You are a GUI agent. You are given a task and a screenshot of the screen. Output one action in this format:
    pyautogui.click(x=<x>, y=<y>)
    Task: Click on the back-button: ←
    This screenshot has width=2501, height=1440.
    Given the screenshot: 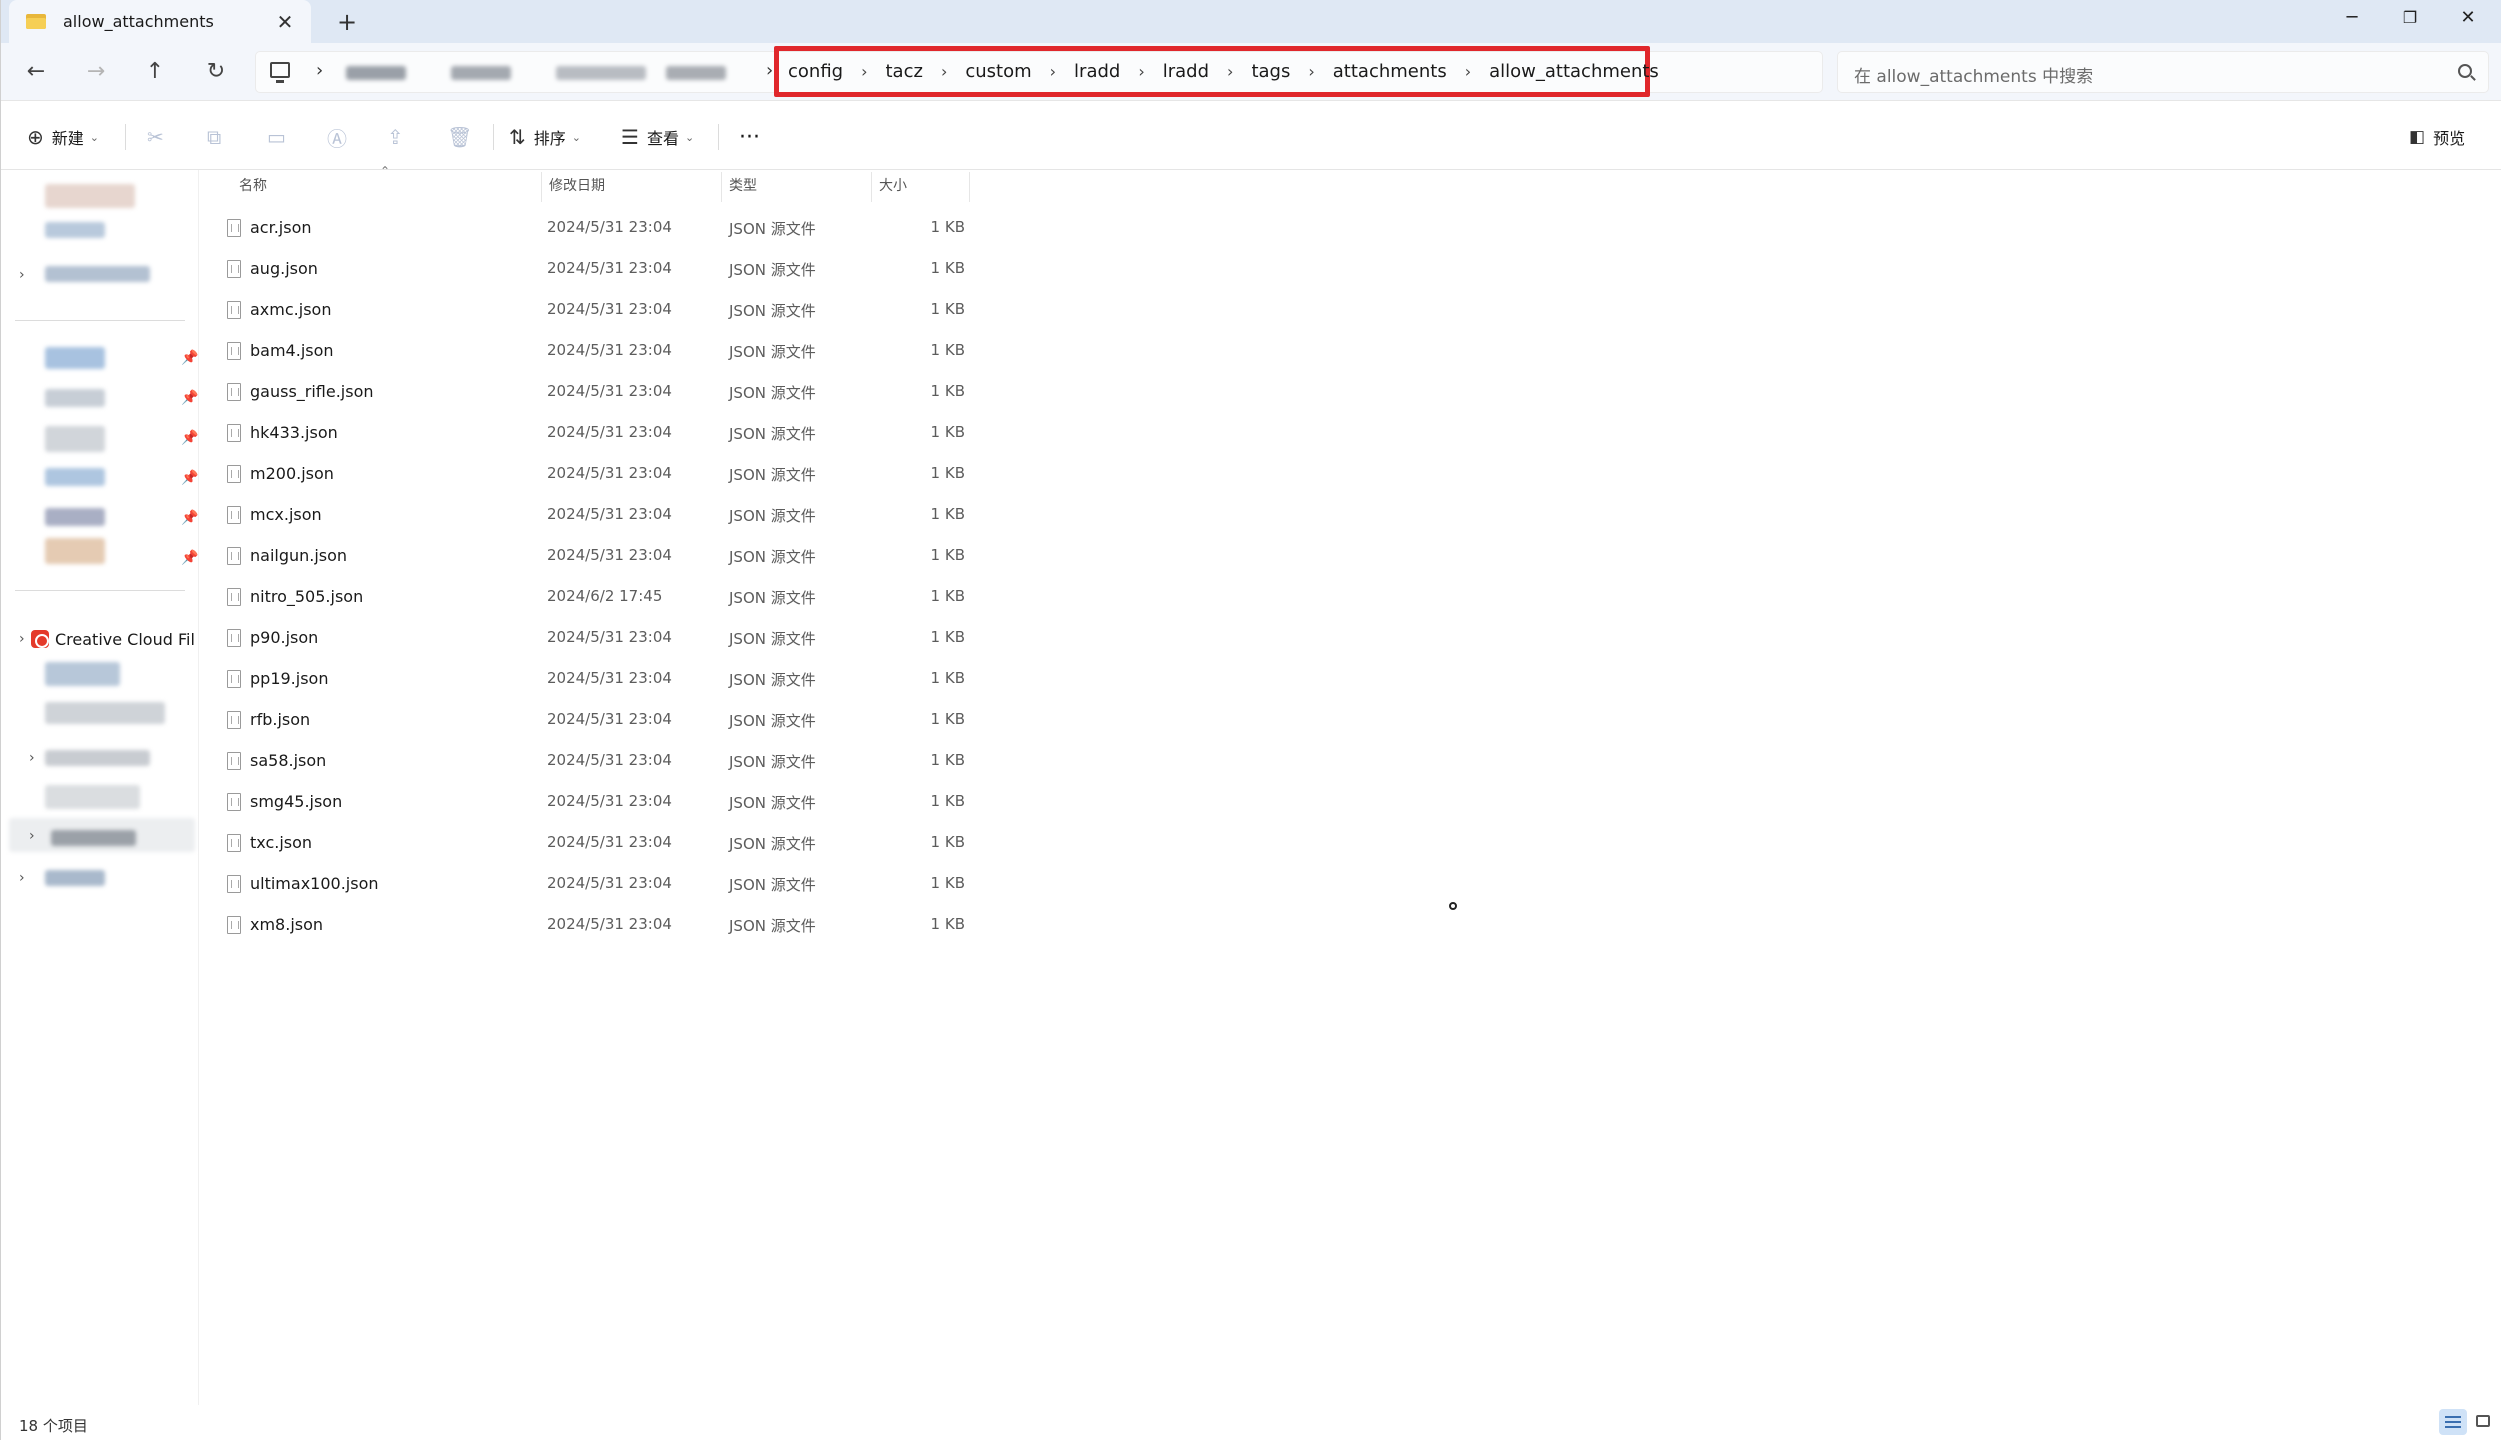 What is the action you would take?
    pyautogui.click(x=36, y=72)
    